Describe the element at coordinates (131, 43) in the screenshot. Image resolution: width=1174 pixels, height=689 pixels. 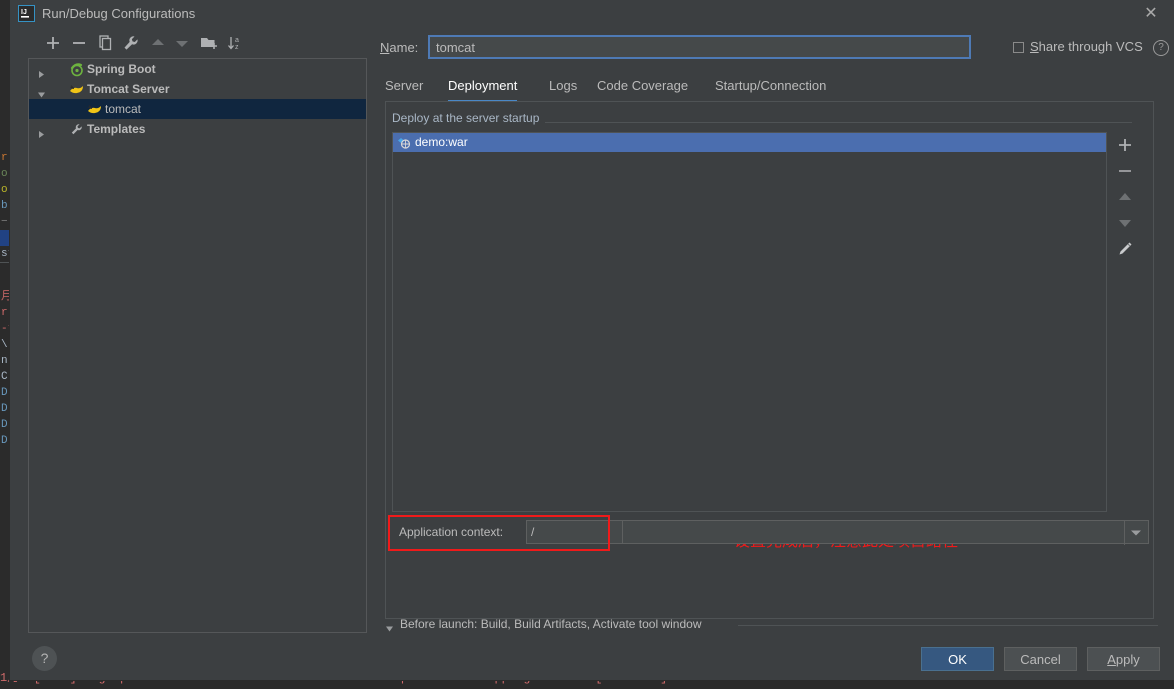
I see `edit-templates-wrench-icon` at that location.